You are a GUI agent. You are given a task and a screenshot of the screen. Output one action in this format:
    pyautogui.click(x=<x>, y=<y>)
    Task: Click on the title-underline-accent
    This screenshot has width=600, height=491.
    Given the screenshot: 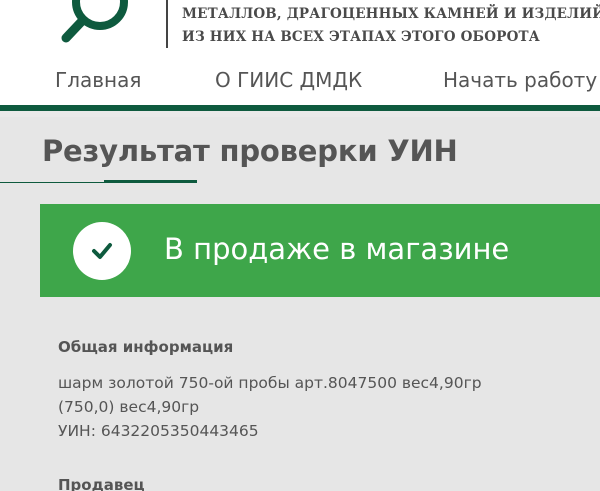 What is the action you would take?
    pyautogui.click(x=150, y=181)
    